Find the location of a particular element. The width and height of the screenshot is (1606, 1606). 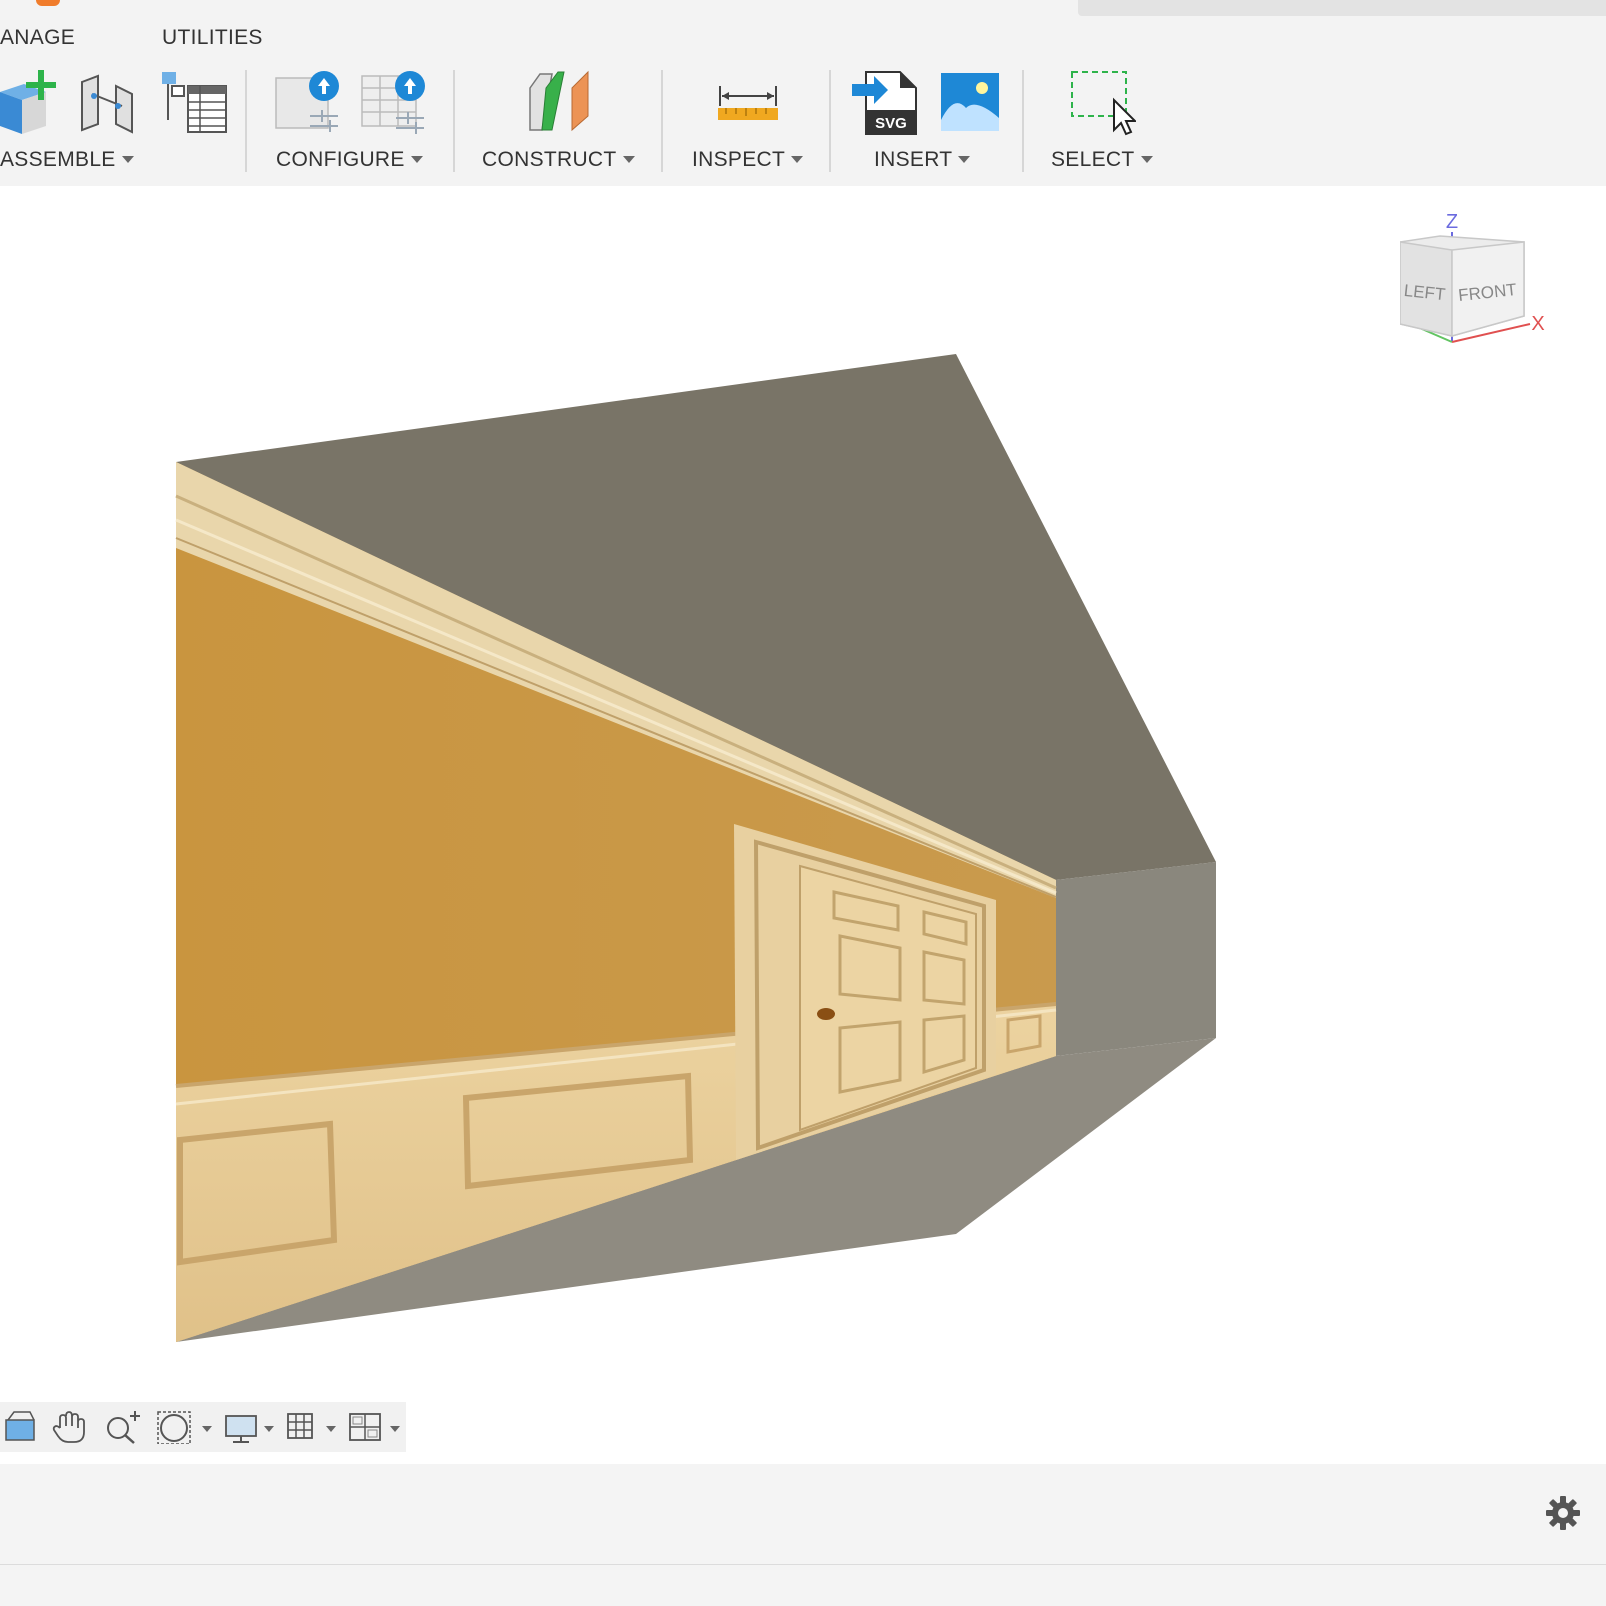

new-component-icon is located at coordinates (28, 103).